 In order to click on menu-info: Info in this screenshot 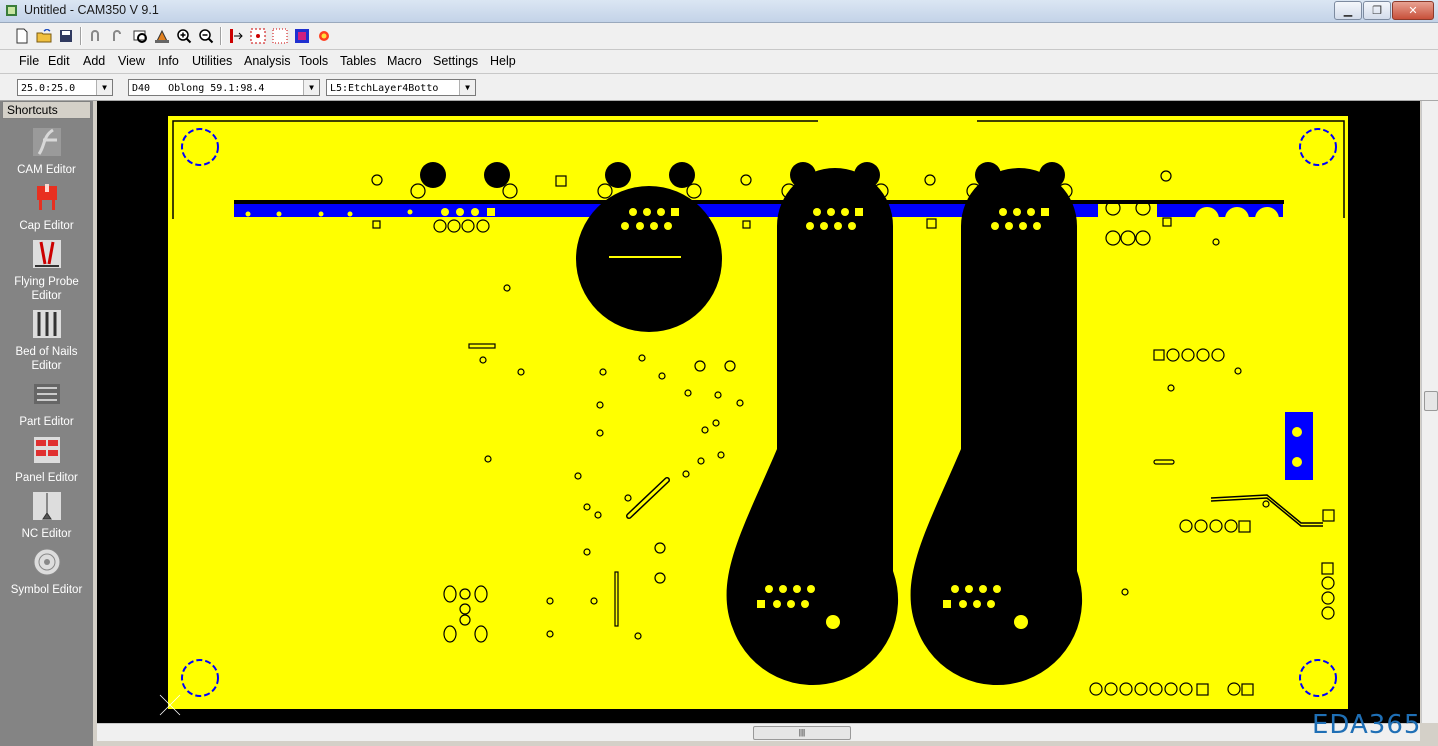, I will do `click(168, 61)`.